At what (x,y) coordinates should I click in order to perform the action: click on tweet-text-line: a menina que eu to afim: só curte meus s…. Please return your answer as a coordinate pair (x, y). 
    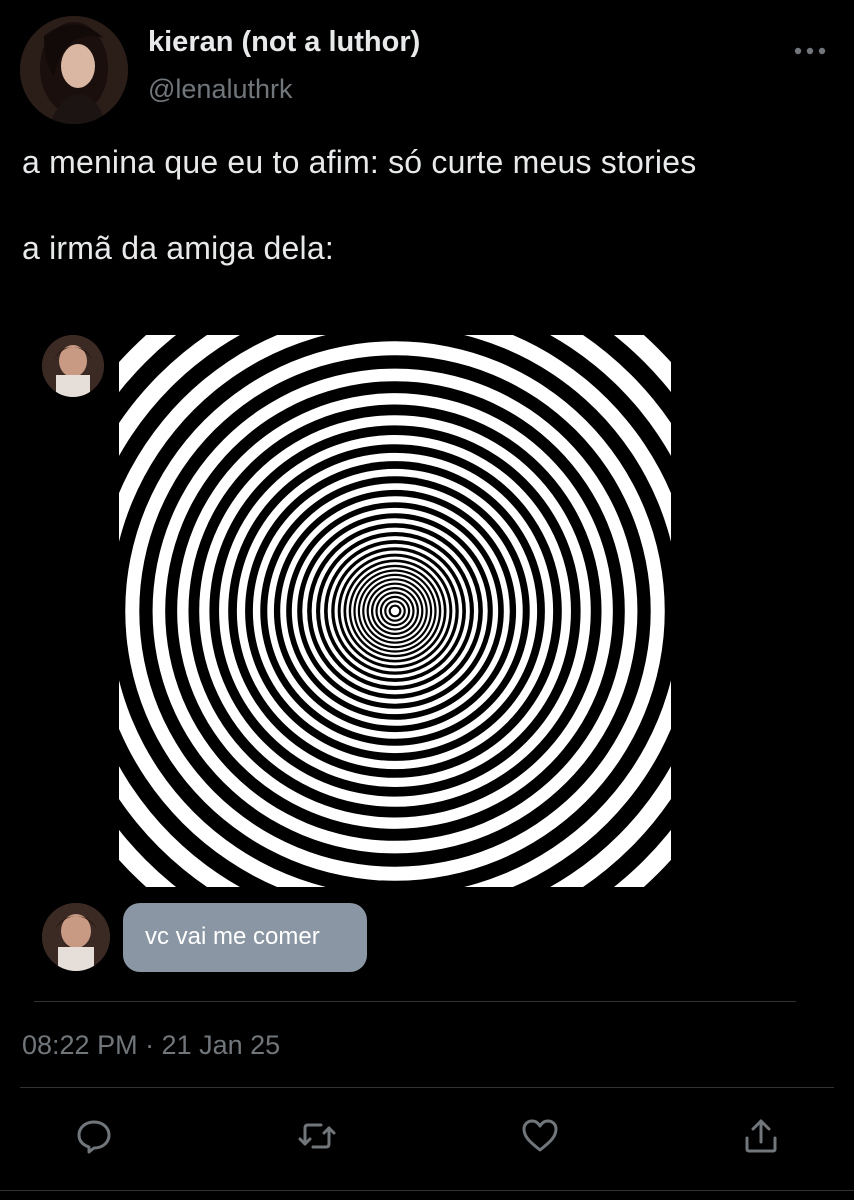
    Looking at the image, I should click on (359, 162).